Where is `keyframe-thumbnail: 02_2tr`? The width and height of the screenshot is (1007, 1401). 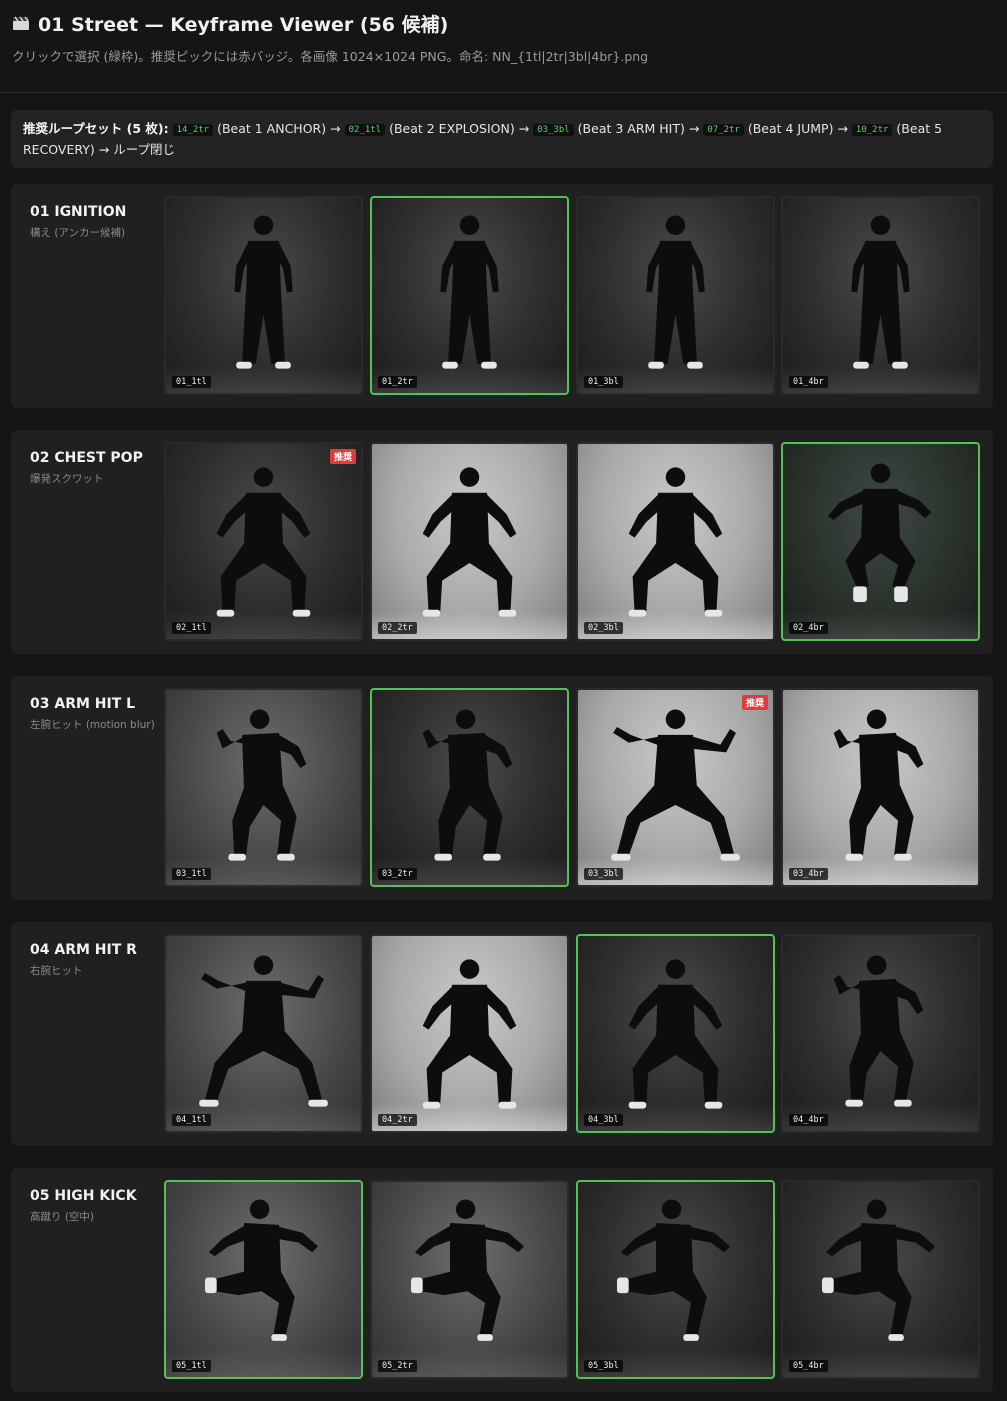 keyframe-thumbnail: 02_2tr is located at coordinates (469, 541).